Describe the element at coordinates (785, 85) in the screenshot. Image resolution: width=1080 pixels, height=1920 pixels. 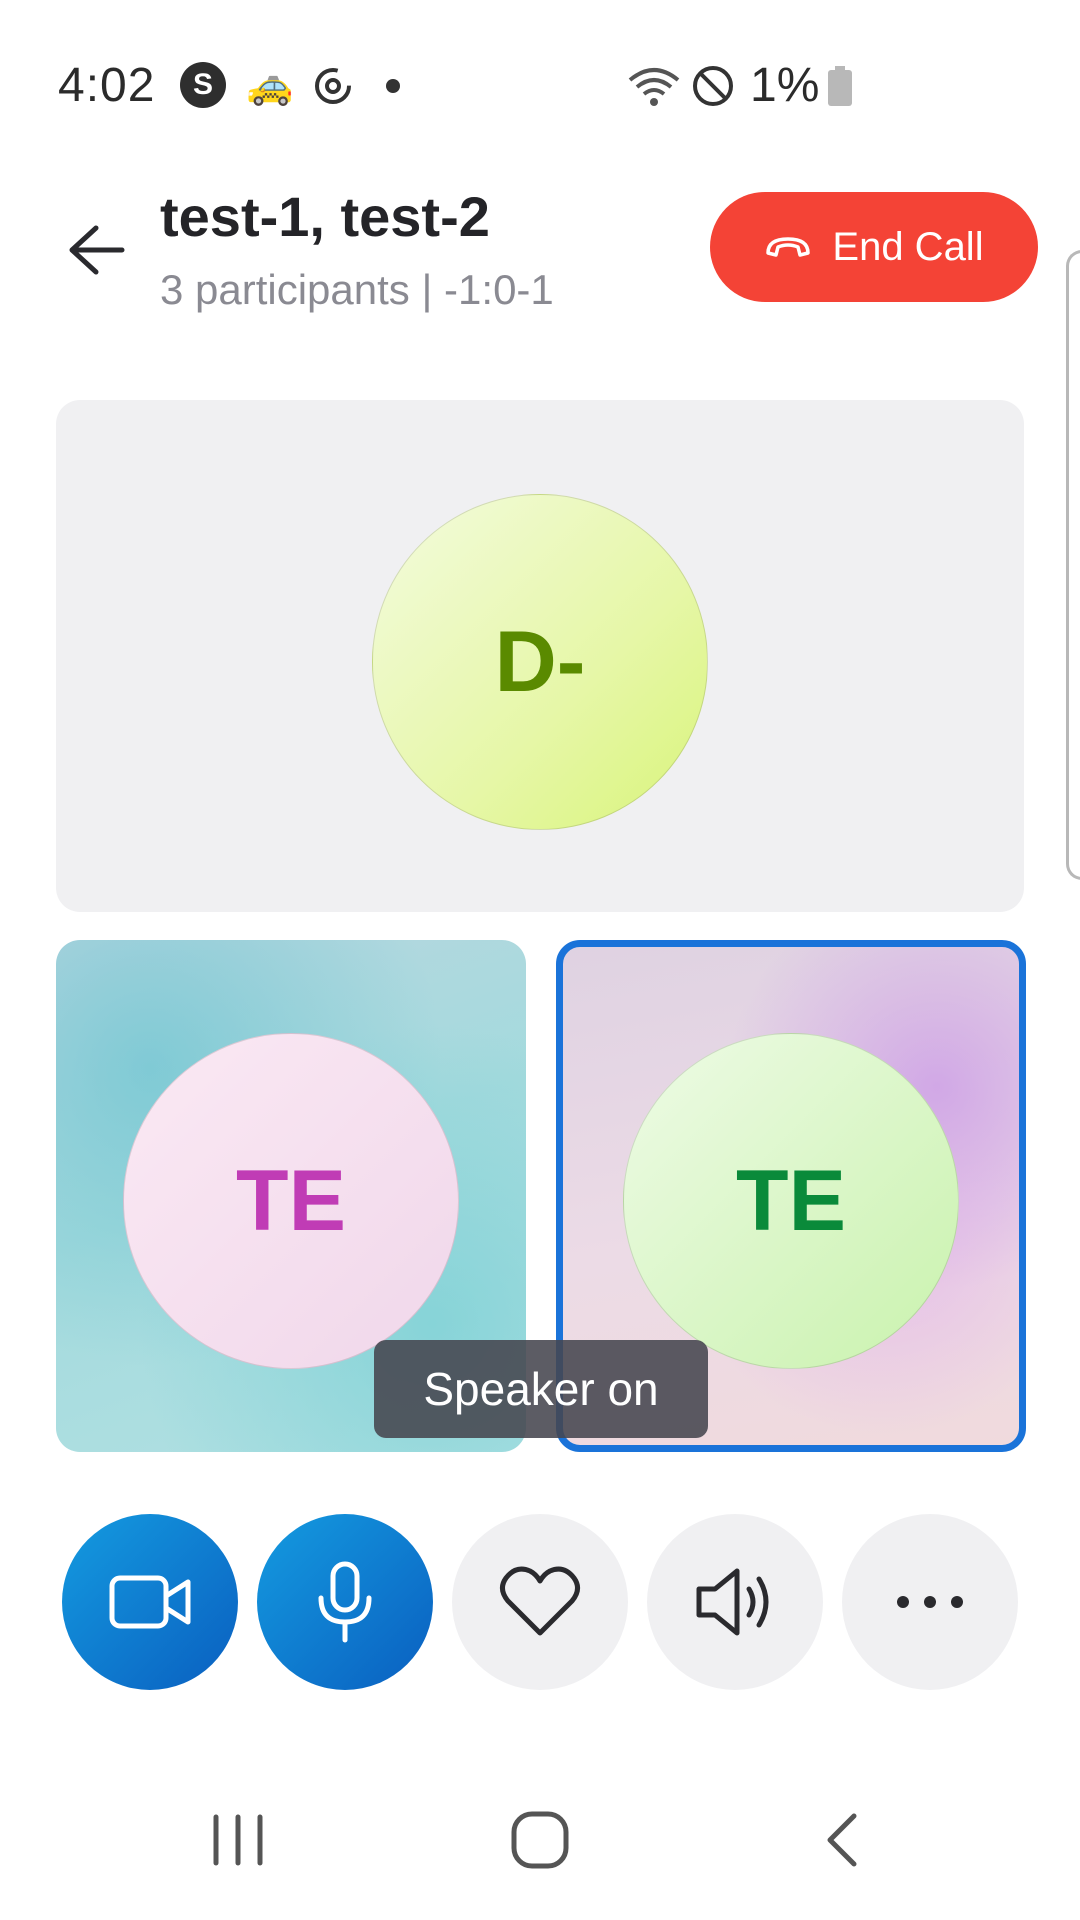
I see `battery-level: 1%` at that location.